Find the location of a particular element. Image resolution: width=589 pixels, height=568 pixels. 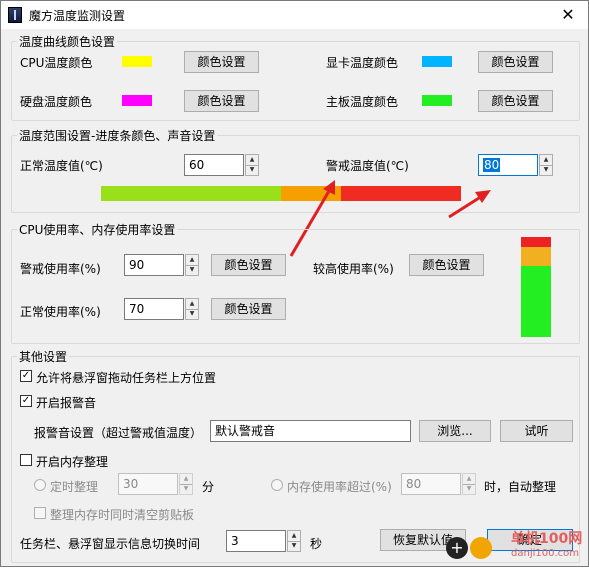

timed-clean-input: 30 is located at coordinates (148, 484).